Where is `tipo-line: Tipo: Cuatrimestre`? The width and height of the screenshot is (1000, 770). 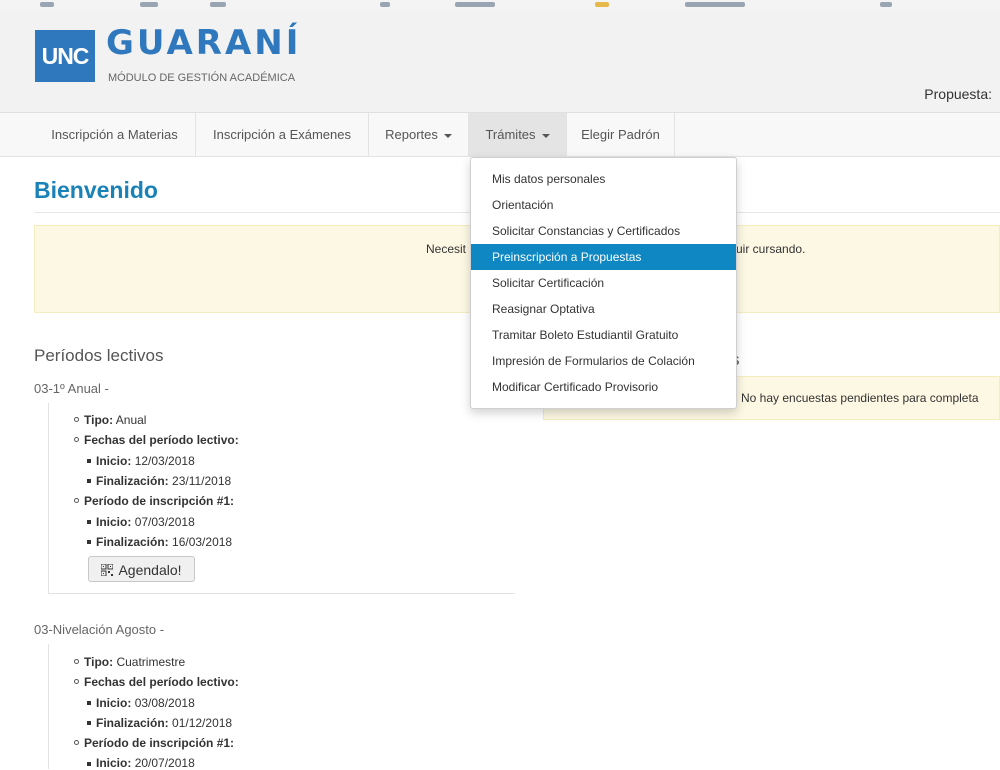
tipo-line: Tipo: Cuatrimestre is located at coordinates (135, 662).